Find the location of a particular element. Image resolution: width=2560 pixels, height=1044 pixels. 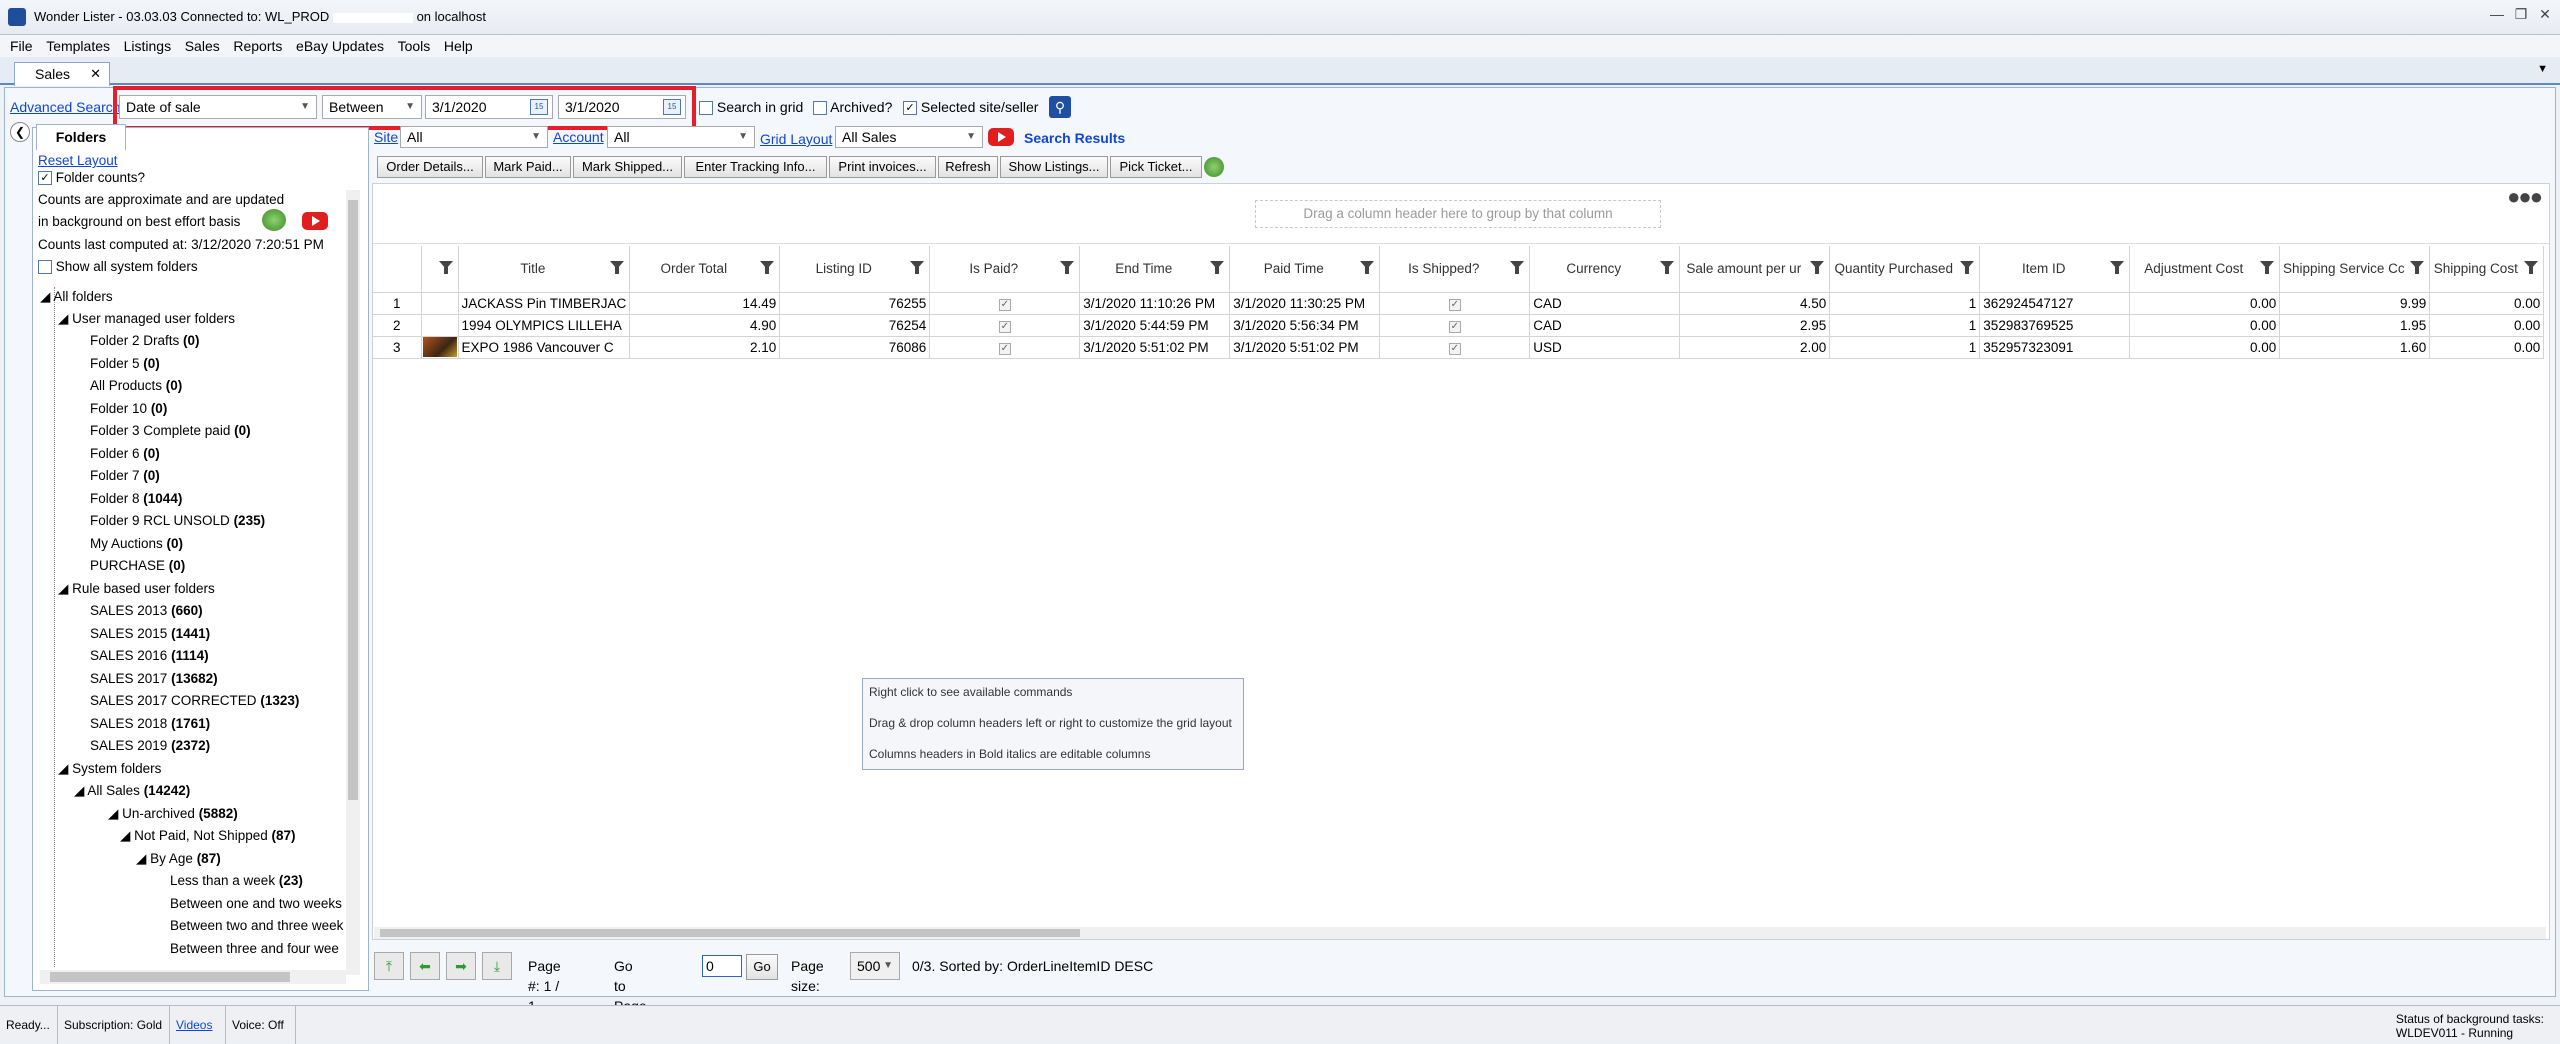

menu-help: Help is located at coordinates (458, 46).